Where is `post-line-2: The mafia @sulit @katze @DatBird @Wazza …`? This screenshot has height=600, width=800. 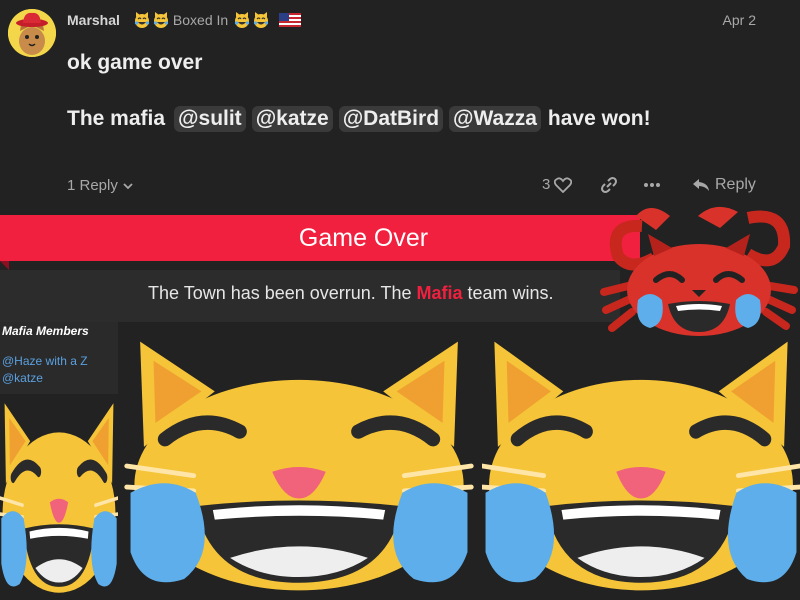
post-line-2: The mafia @sulit @katze @DatBird @Wazza … is located at coordinates (359, 119).